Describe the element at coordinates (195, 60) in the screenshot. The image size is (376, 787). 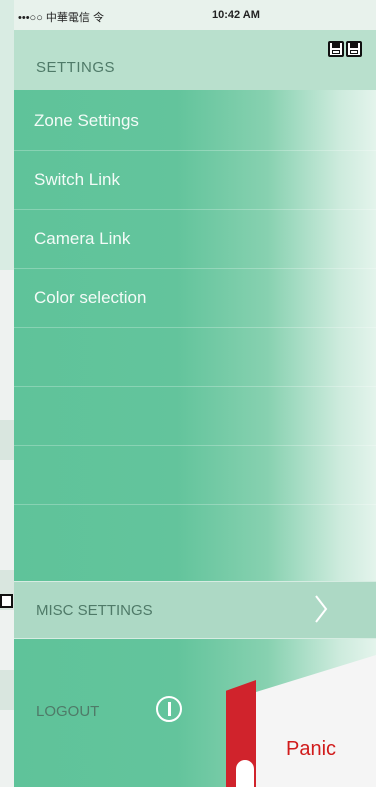
I see `settings-header: SETTINGS` at that location.